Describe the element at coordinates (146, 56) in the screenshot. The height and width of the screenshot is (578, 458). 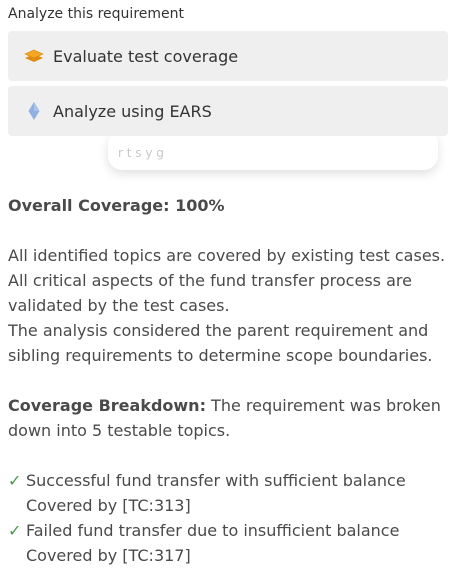
I see `option-label: Evaluate test coverage` at that location.